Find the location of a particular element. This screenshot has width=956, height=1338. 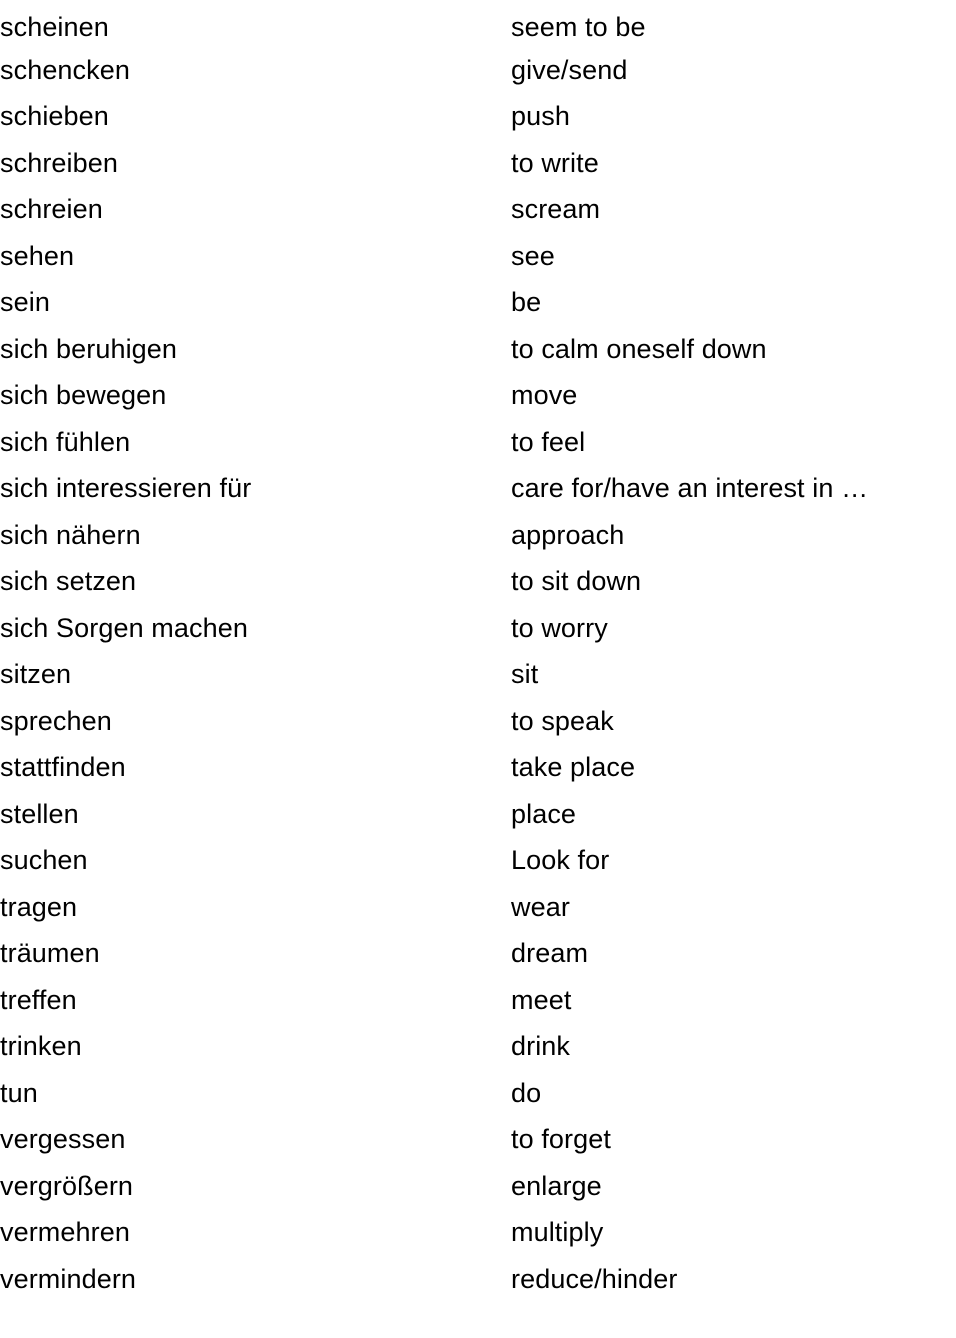

german-term: sprechen is located at coordinates (56, 720).